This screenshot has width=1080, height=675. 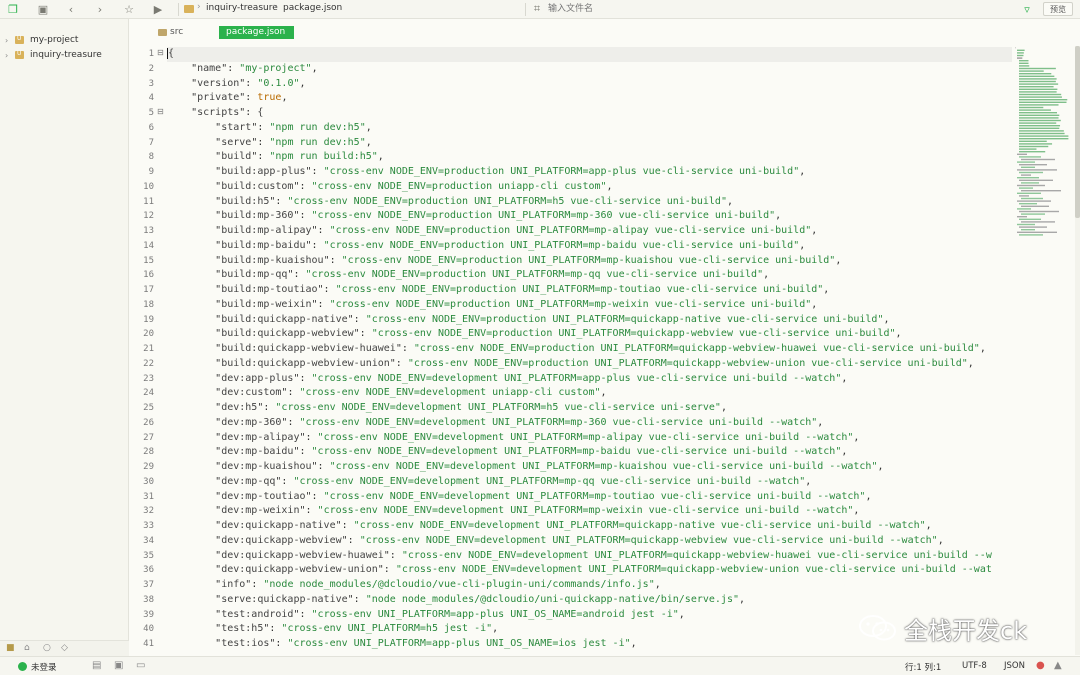 I want to click on scrollbar-thumb, so click(x=1077, y=132).